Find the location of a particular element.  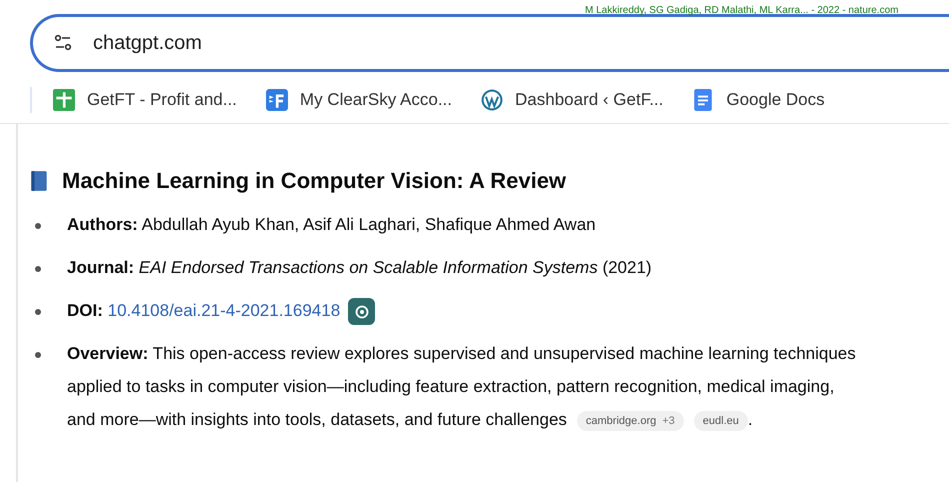

citation-icon is located at coordinates (362, 312).